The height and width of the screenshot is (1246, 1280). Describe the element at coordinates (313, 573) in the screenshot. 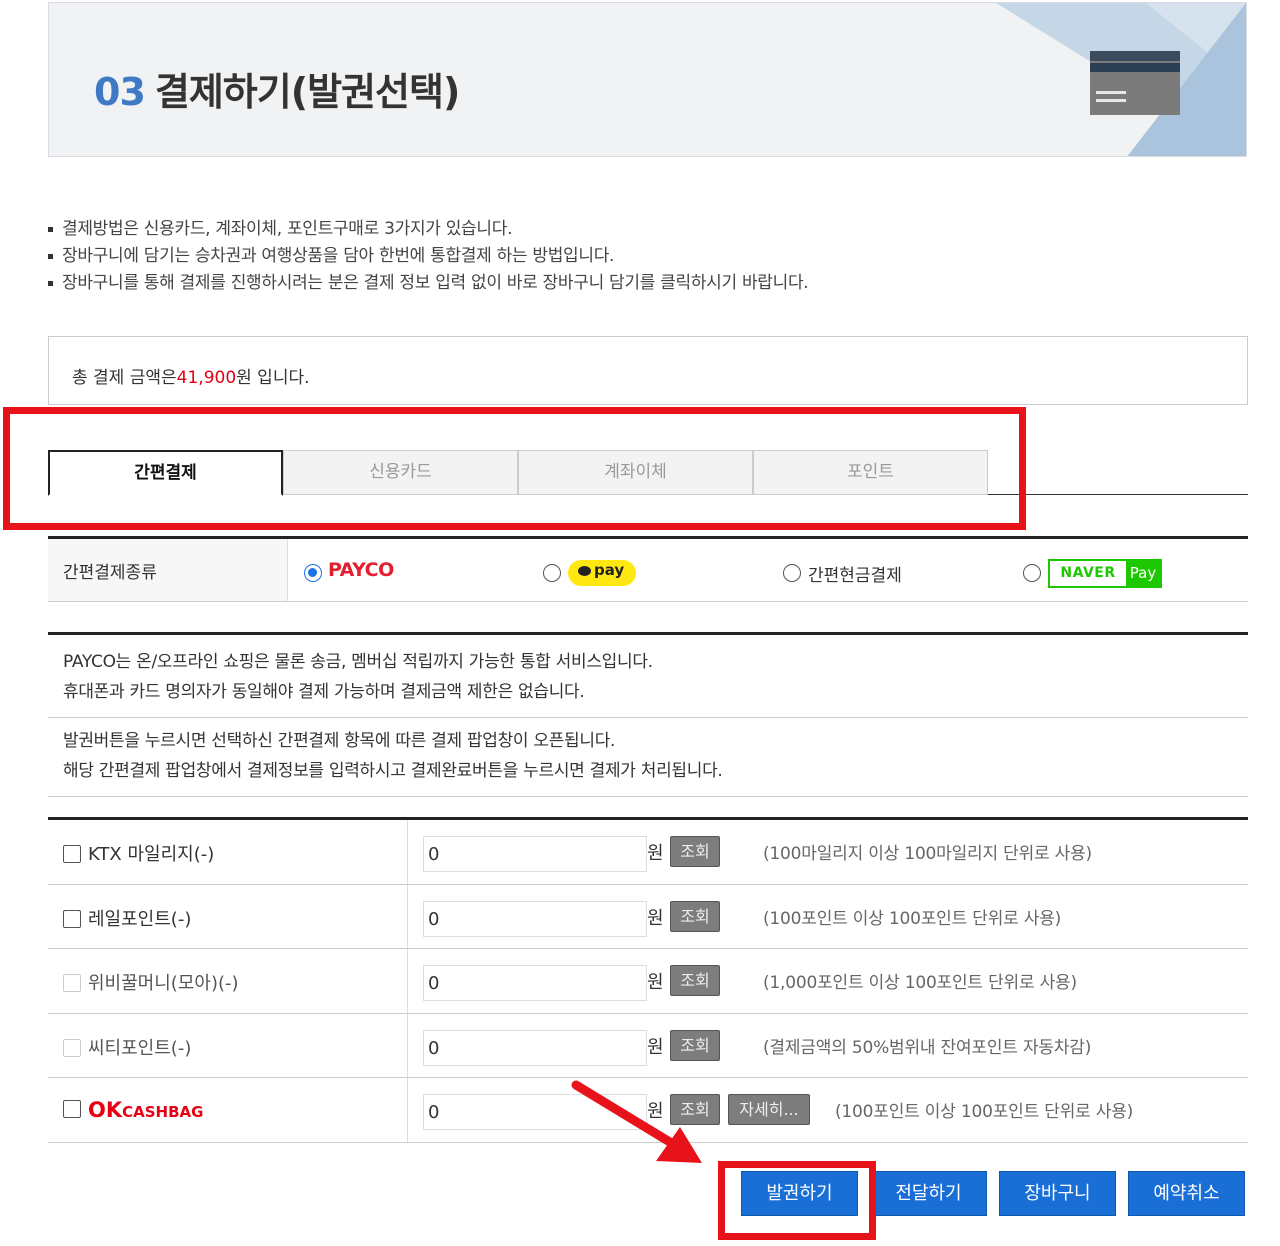

I see `radio-payco` at that location.